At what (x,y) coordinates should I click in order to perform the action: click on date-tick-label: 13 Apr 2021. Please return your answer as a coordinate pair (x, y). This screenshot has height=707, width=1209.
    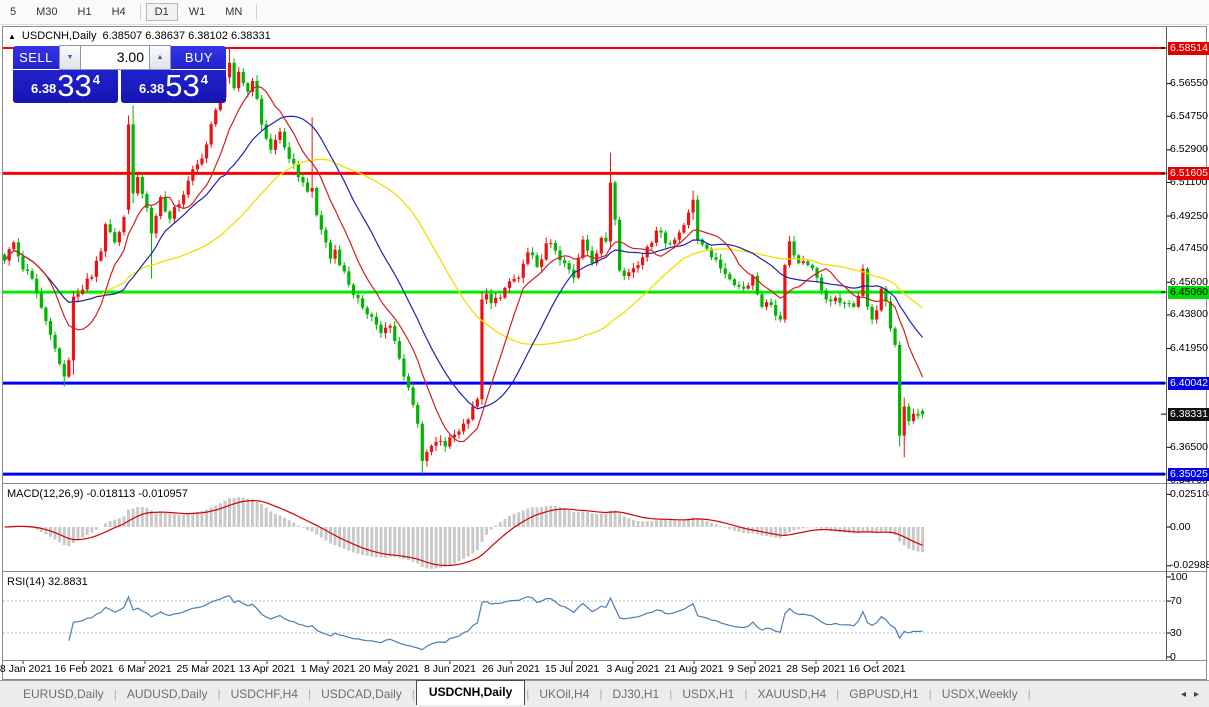
    Looking at the image, I should click on (267, 669).